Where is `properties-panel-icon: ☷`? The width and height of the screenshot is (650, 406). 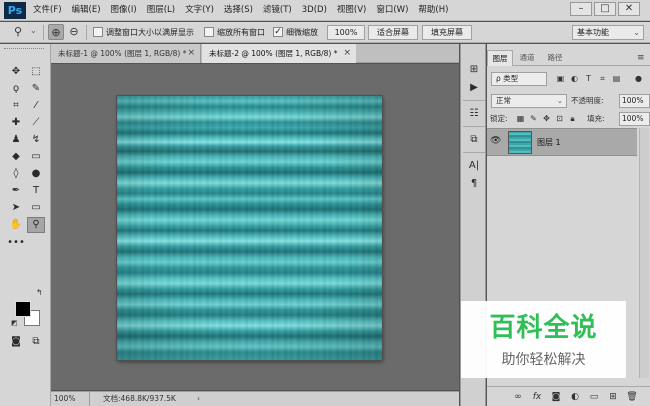 properties-panel-icon: ☷ is located at coordinates (474, 114).